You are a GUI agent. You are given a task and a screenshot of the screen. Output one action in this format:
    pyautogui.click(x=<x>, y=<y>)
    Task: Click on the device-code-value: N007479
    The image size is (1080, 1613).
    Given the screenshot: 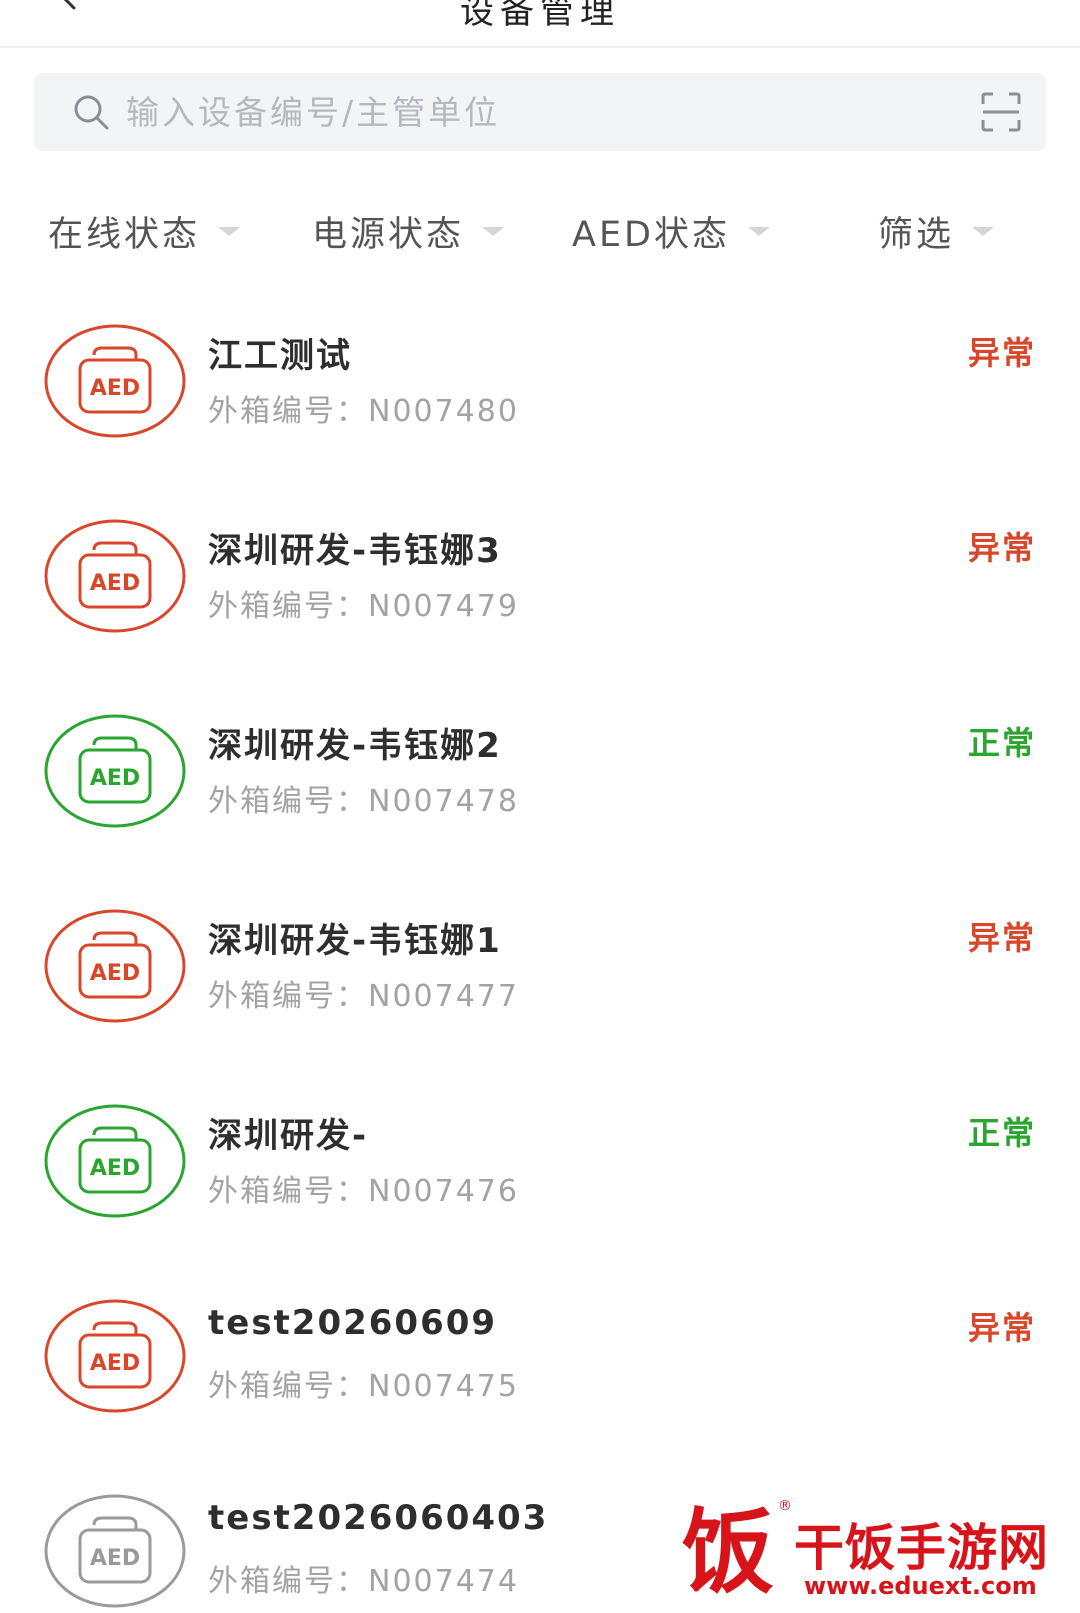 What is the action you would take?
    pyautogui.click(x=443, y=606)
    